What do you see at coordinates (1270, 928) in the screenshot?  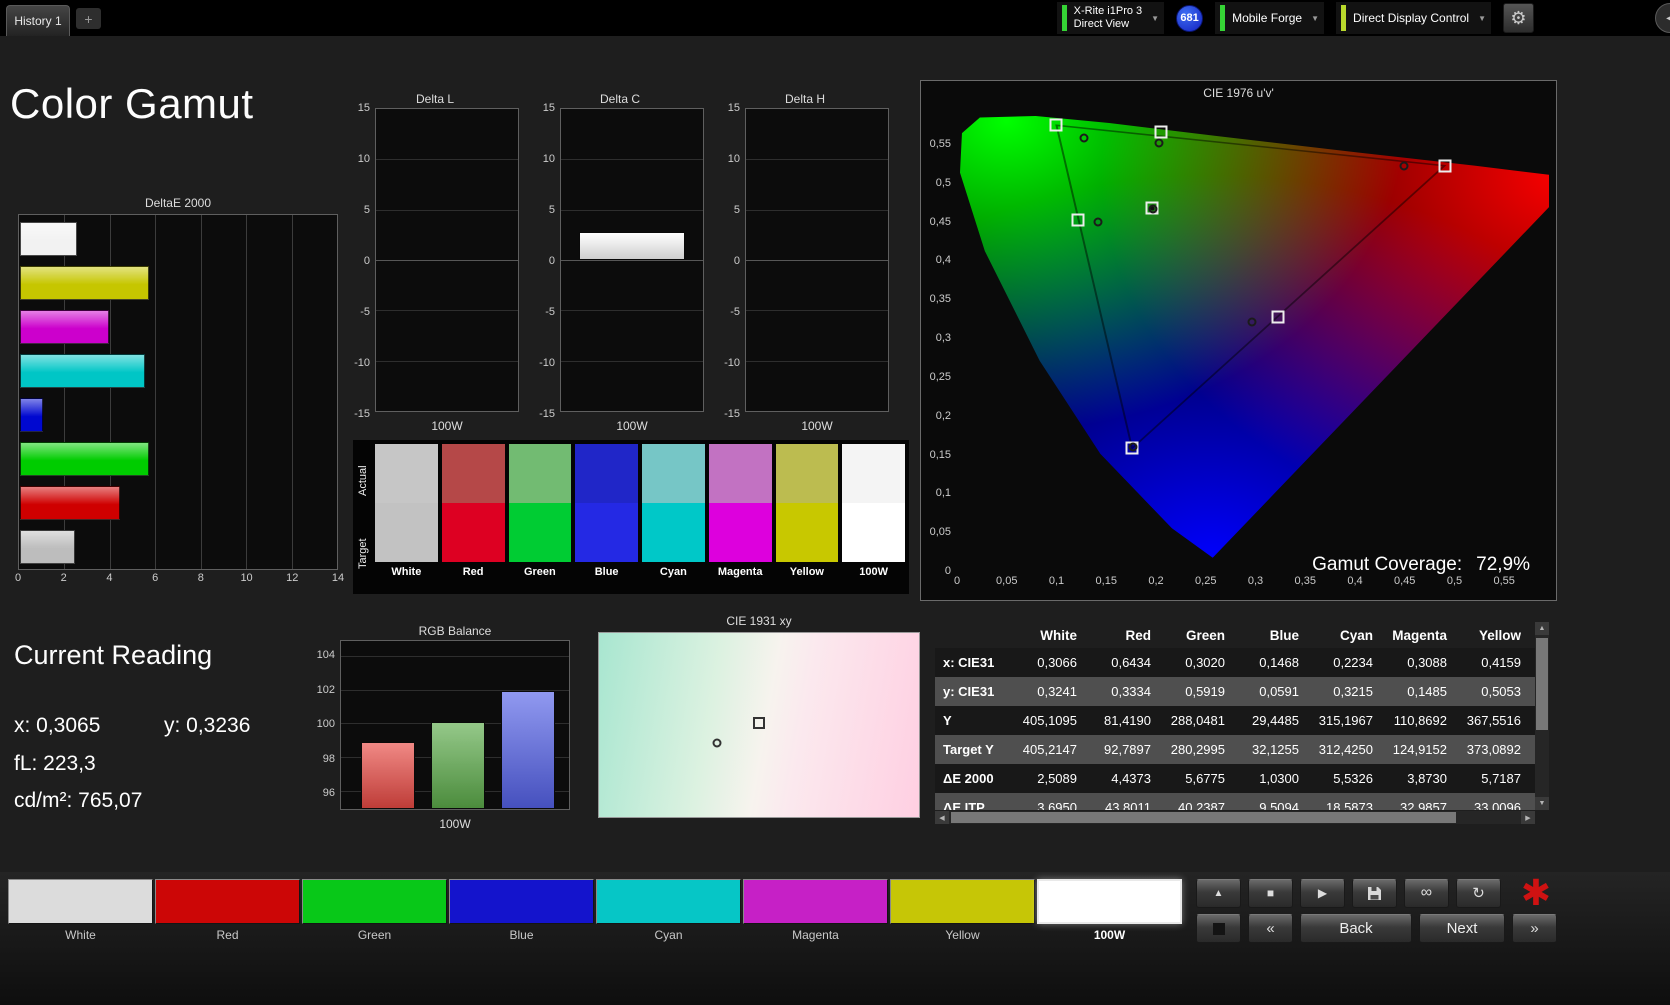 I see `skip-back-button: «` at bounding box center [1270, 928].